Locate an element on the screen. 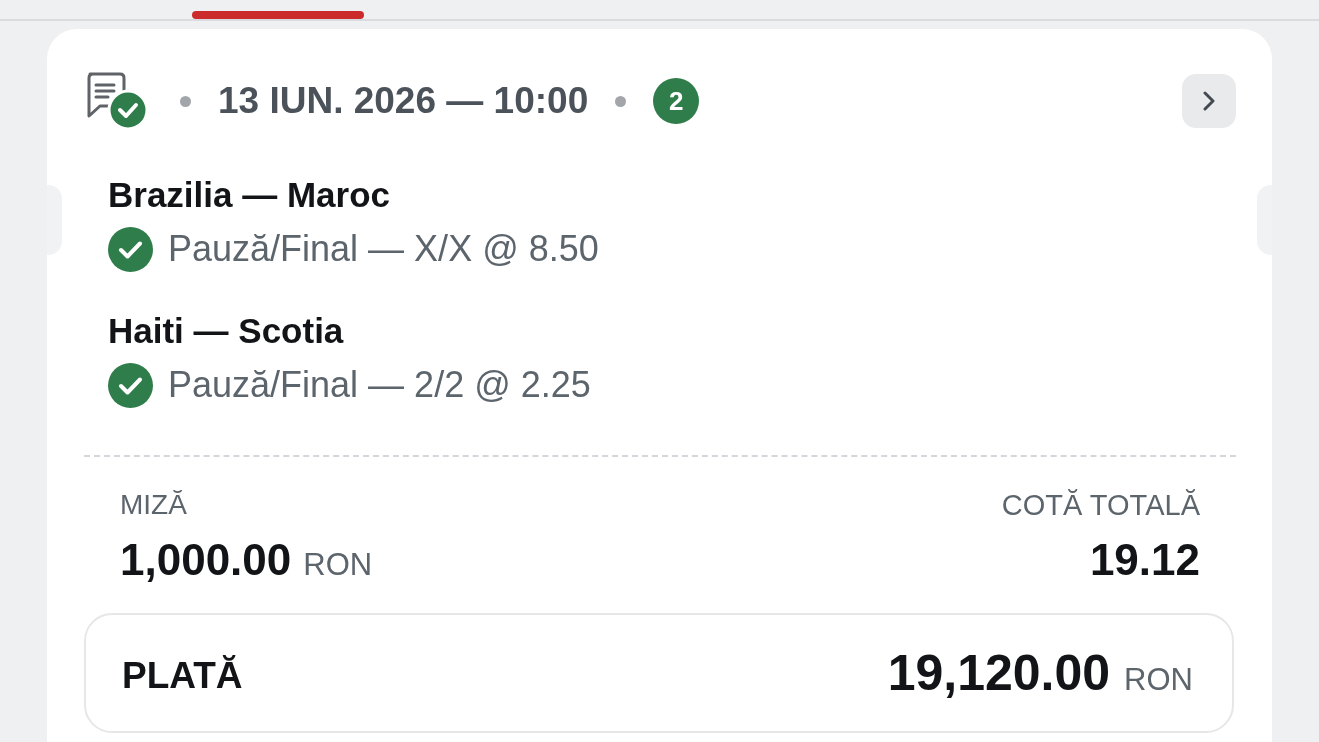 This screenshot has height=742, width=1319. selection-pick: Pauză/Final — 2/2 @ 2.25 is located at coordinates (379, 385).